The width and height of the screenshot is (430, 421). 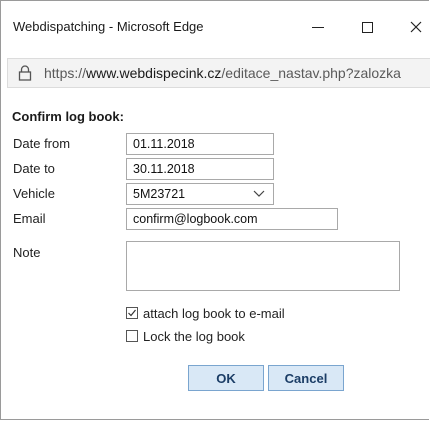 I want to click on url-scheme: https://, so click(x=65, y=73).